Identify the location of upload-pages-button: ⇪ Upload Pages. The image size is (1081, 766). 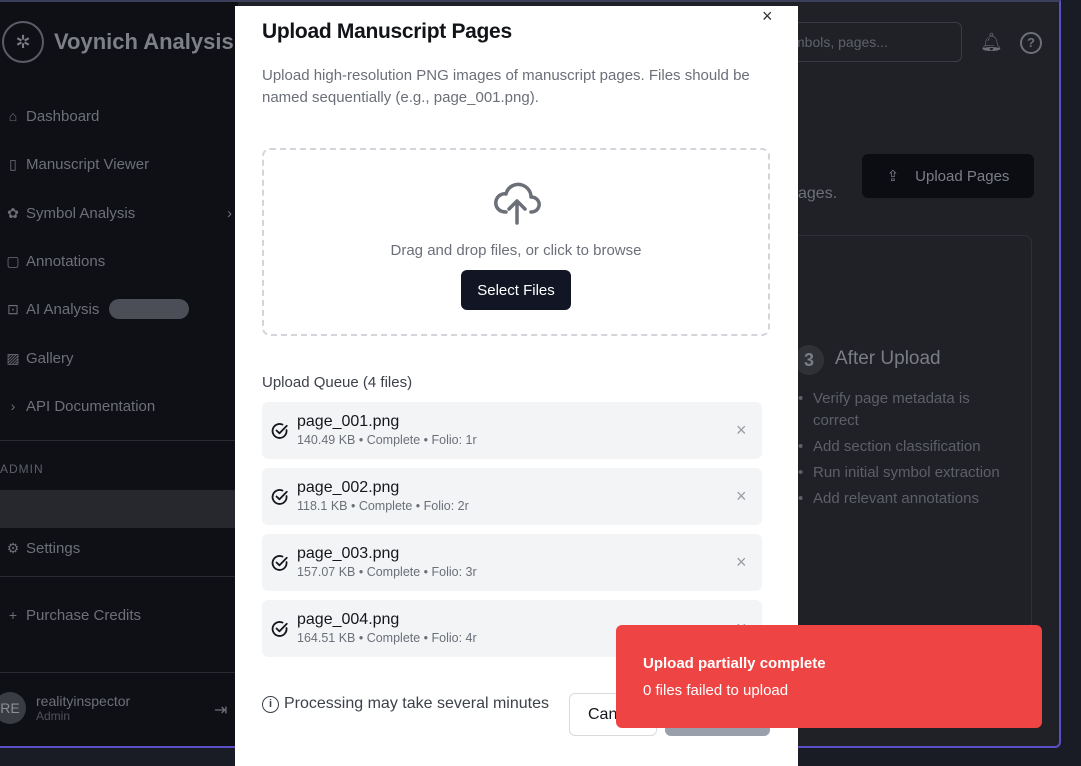
(948, 176).